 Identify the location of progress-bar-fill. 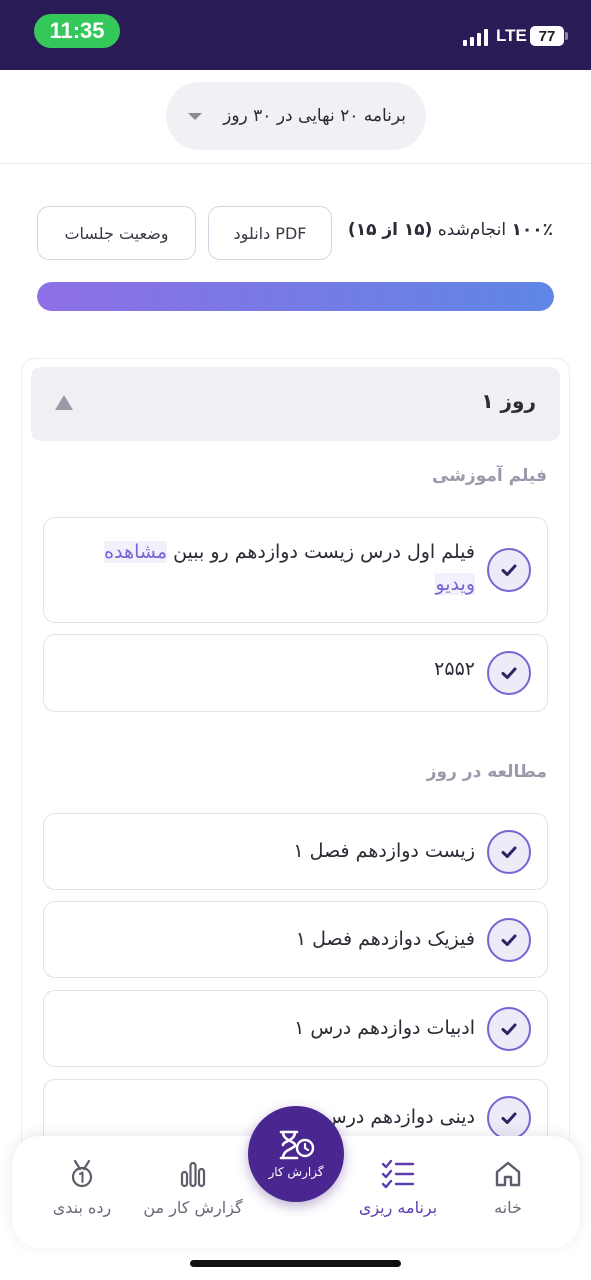
(295, 296).